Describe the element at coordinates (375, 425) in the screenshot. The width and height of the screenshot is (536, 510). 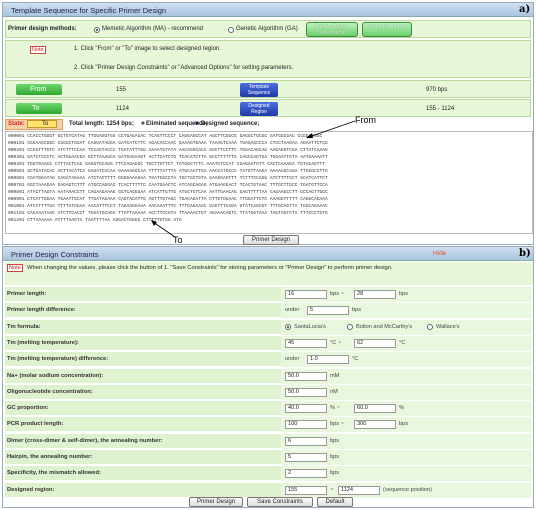
I see `constraint-input-max: 300` at that location.